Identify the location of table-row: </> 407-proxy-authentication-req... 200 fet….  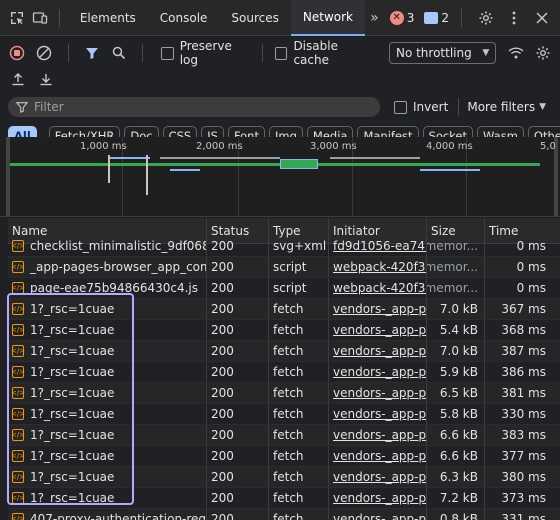
(284, 514).